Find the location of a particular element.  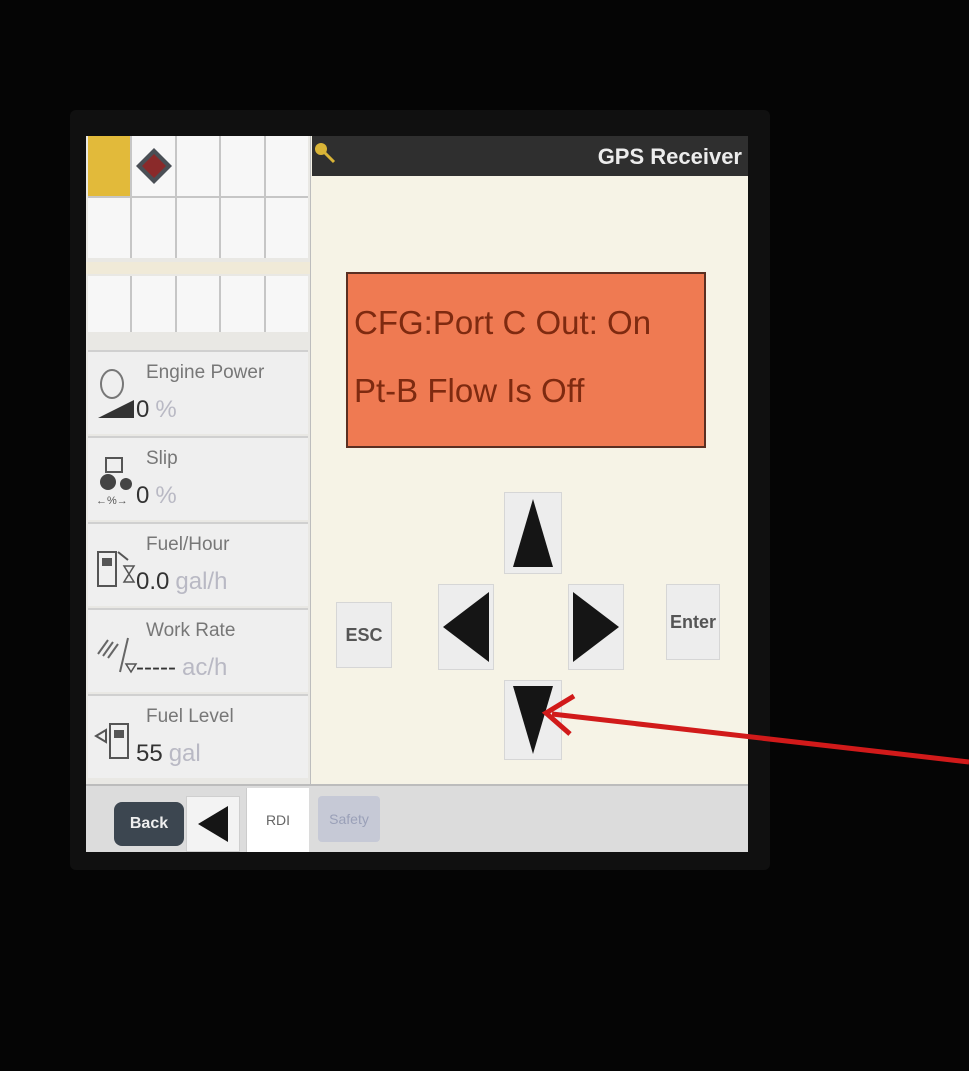

metric-label: Engine Power is located at coordinates (205, 372).